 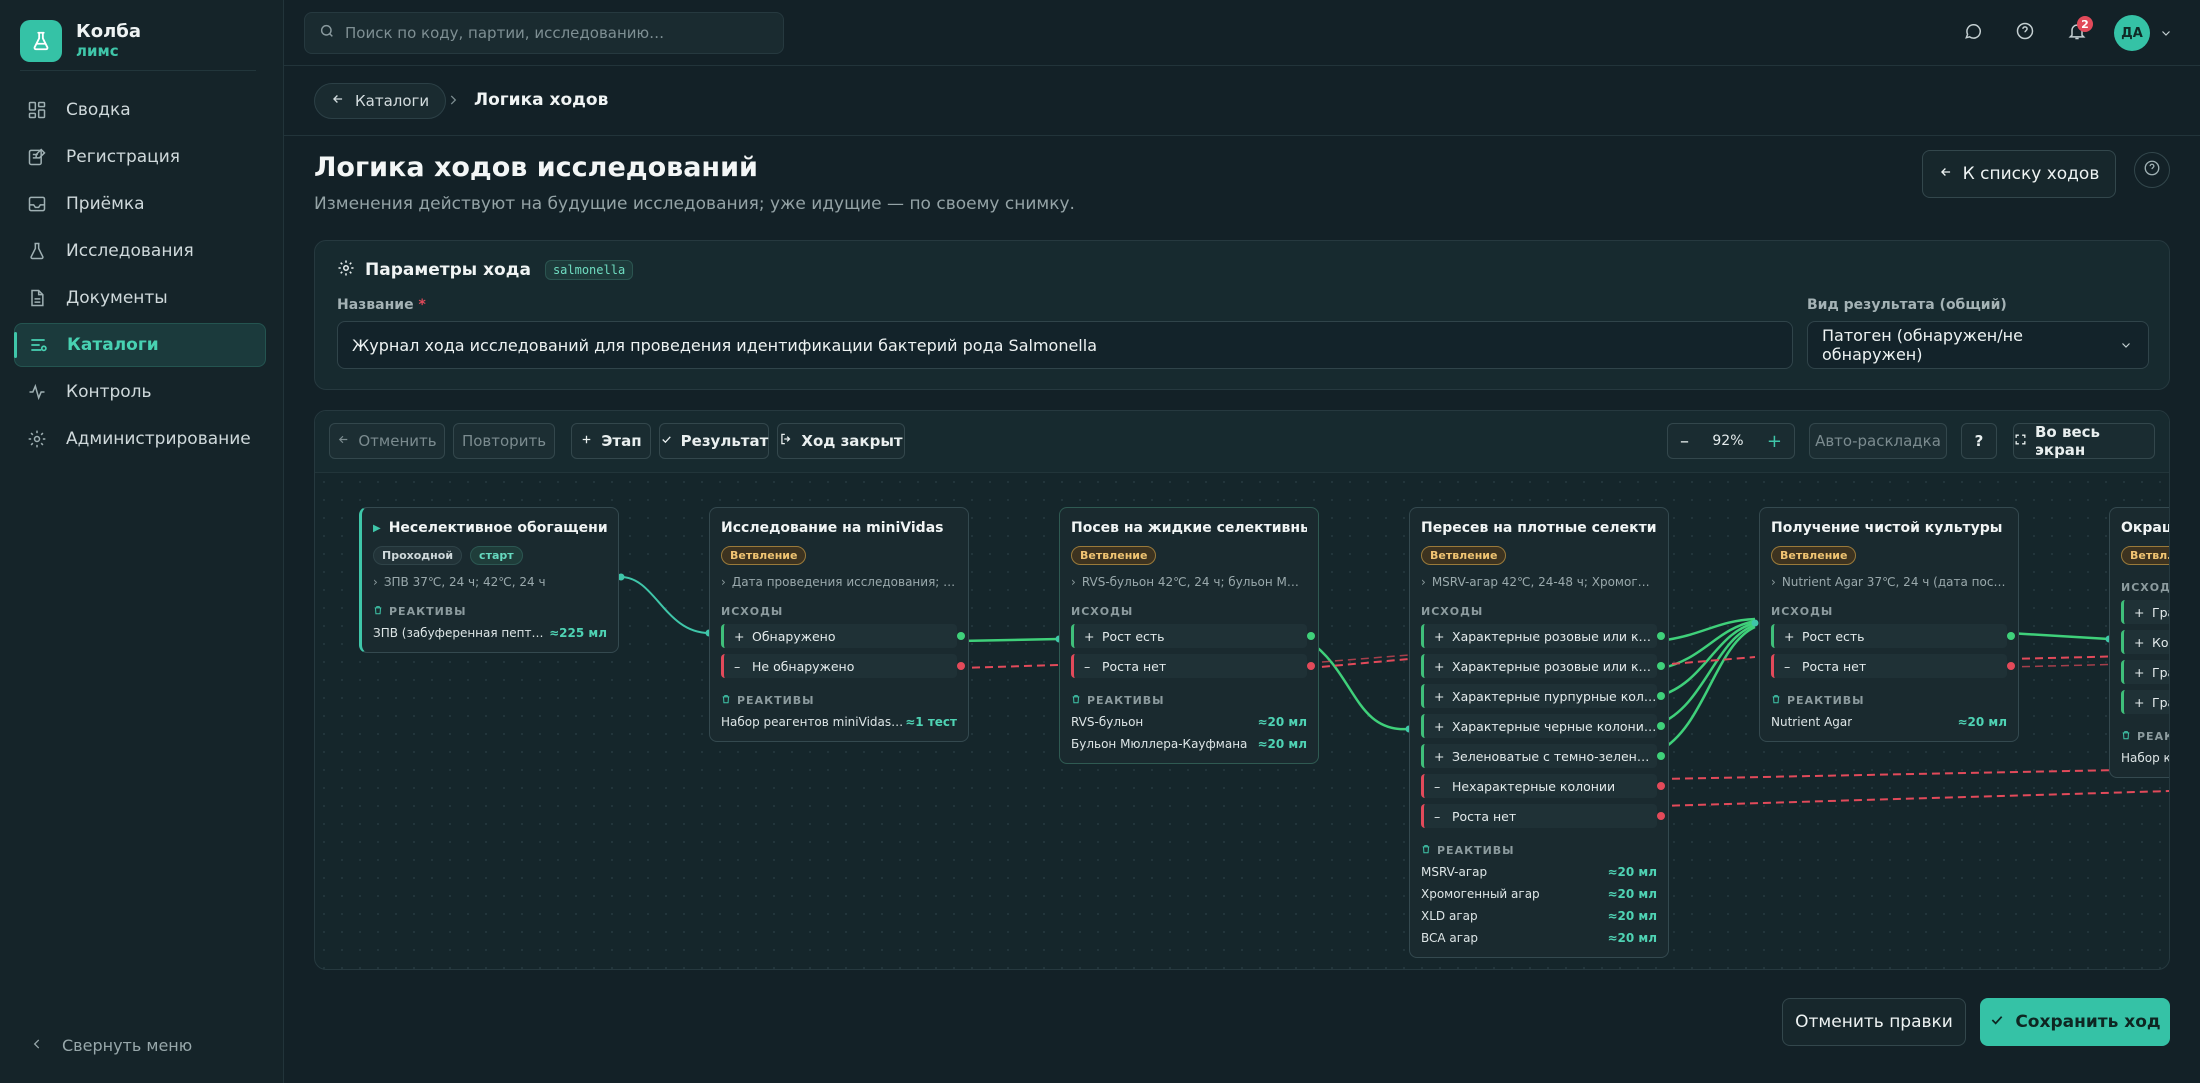 What do you see at coordinates (714, 441) in the screenshot?
I see `add-result-button: Результат` at bounding box center [714, 441].